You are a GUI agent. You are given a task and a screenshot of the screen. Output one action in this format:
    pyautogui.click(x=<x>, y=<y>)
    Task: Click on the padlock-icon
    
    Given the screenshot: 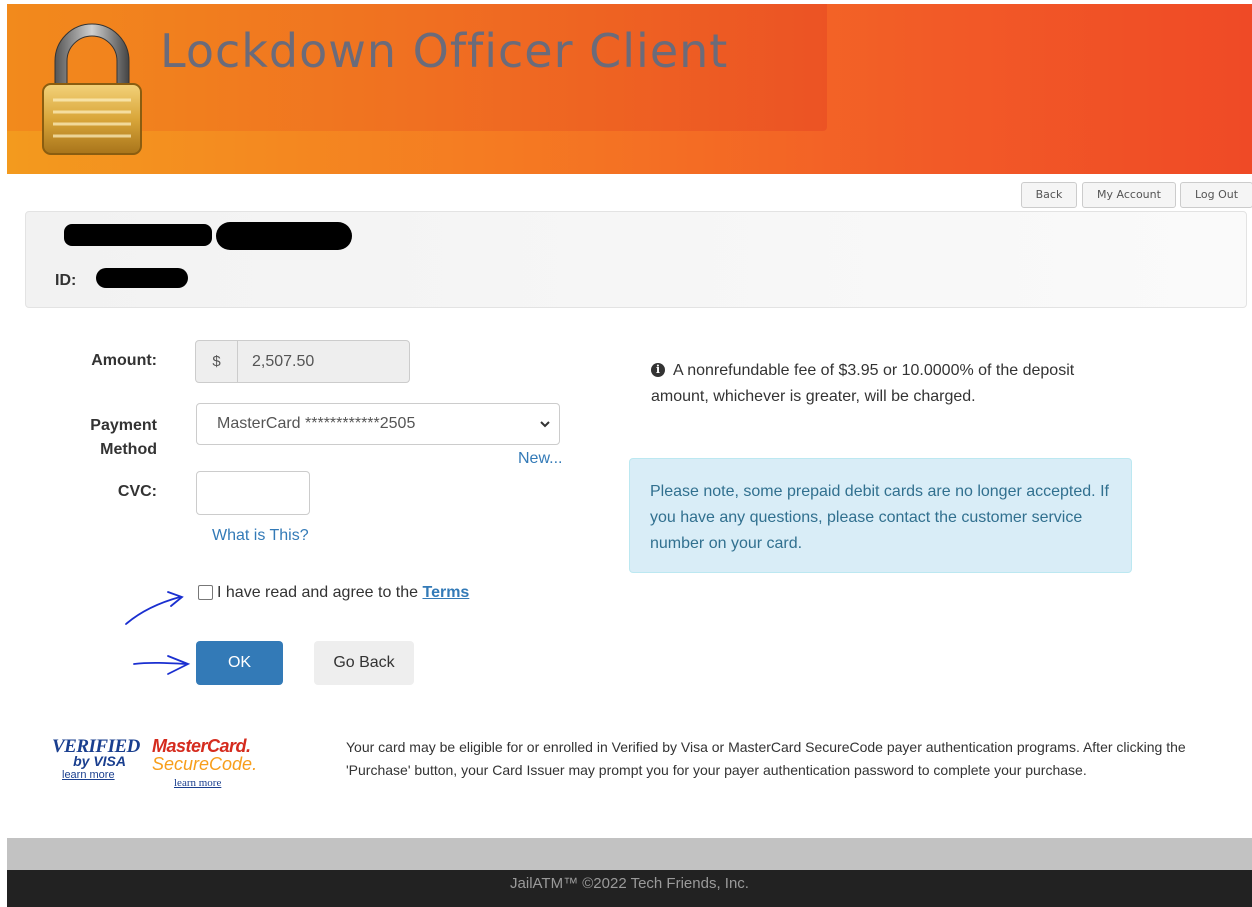 What is the action you would take?
    pyautogui.click(x=92, y=89)
    